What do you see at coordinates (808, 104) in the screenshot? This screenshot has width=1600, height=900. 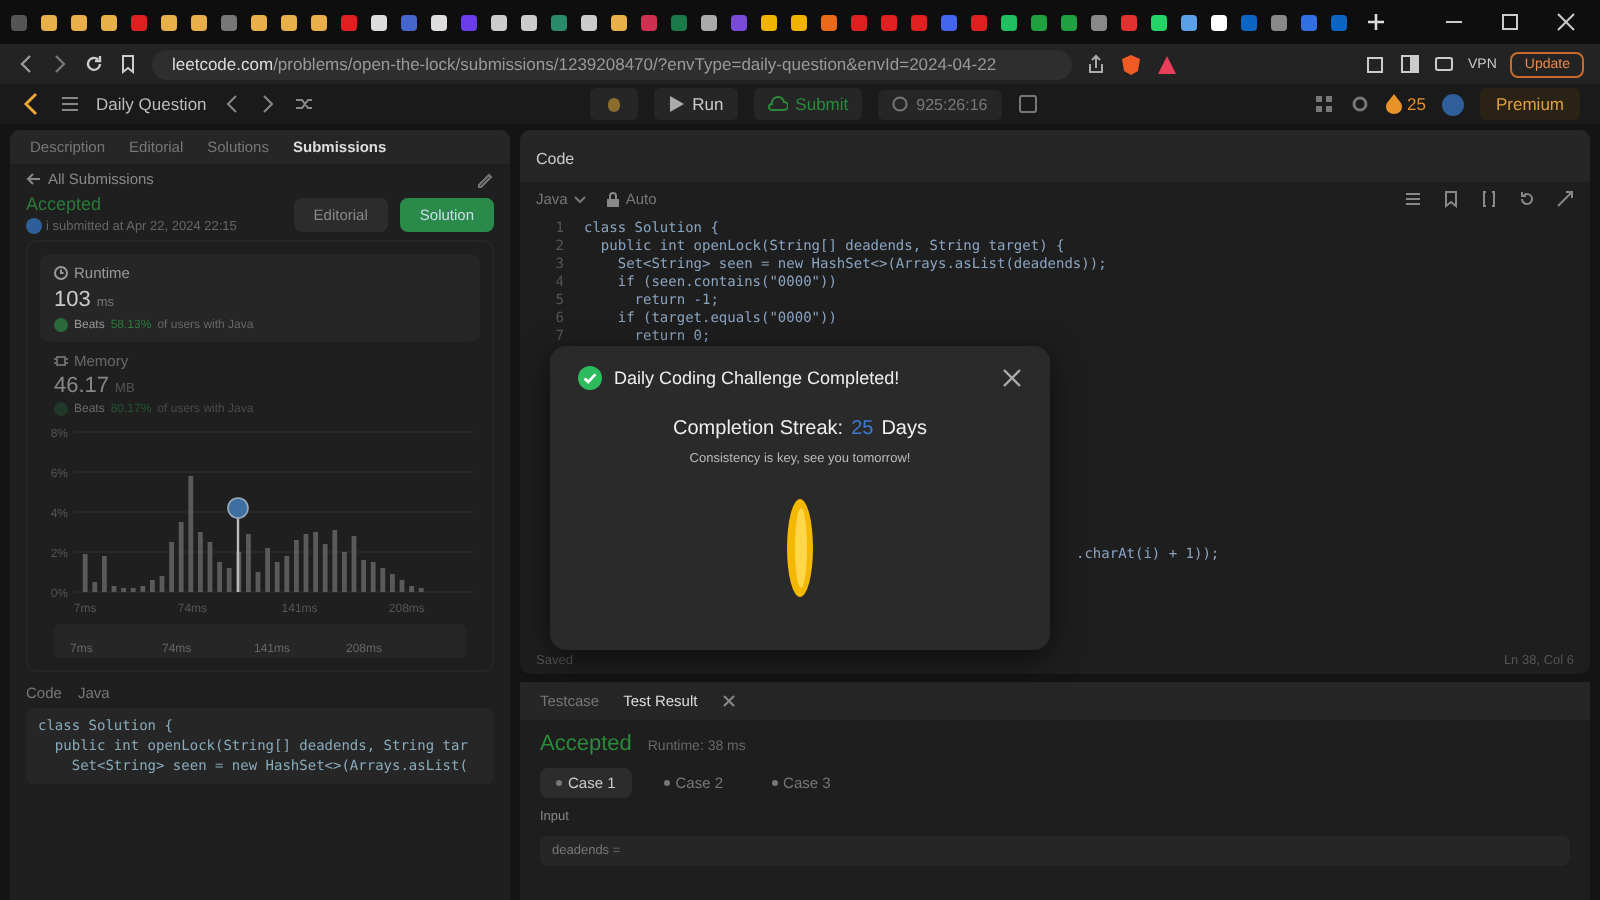 I see `submit-button: Submit` at bounding box center [808, 104].